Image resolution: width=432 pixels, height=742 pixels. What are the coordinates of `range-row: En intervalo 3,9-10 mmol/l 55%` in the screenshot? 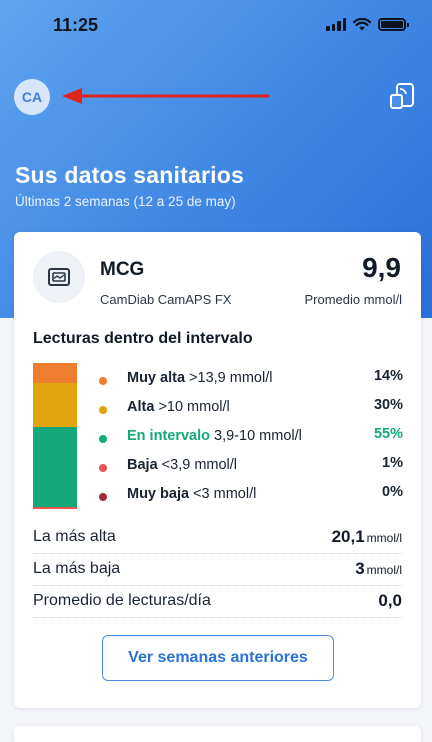 It's located at (249, 440).